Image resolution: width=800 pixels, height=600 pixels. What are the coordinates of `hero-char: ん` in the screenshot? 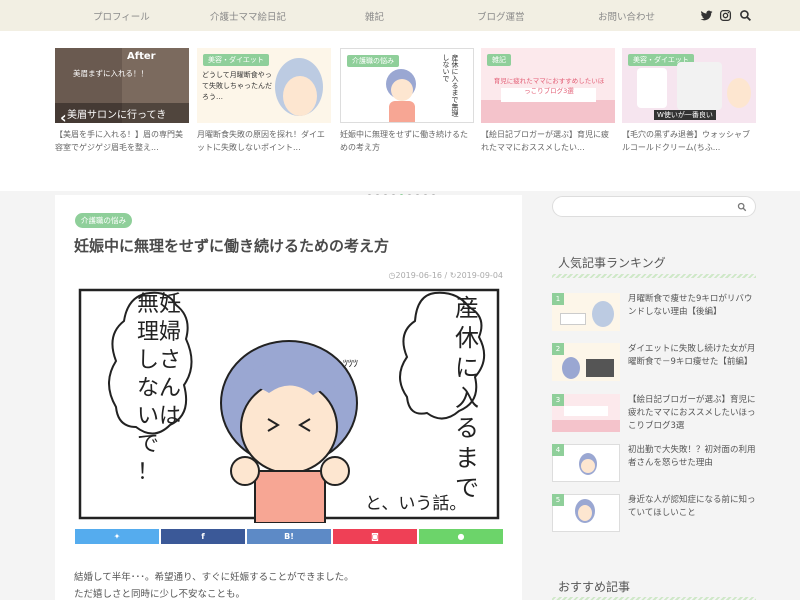 It's located at (170, 388).